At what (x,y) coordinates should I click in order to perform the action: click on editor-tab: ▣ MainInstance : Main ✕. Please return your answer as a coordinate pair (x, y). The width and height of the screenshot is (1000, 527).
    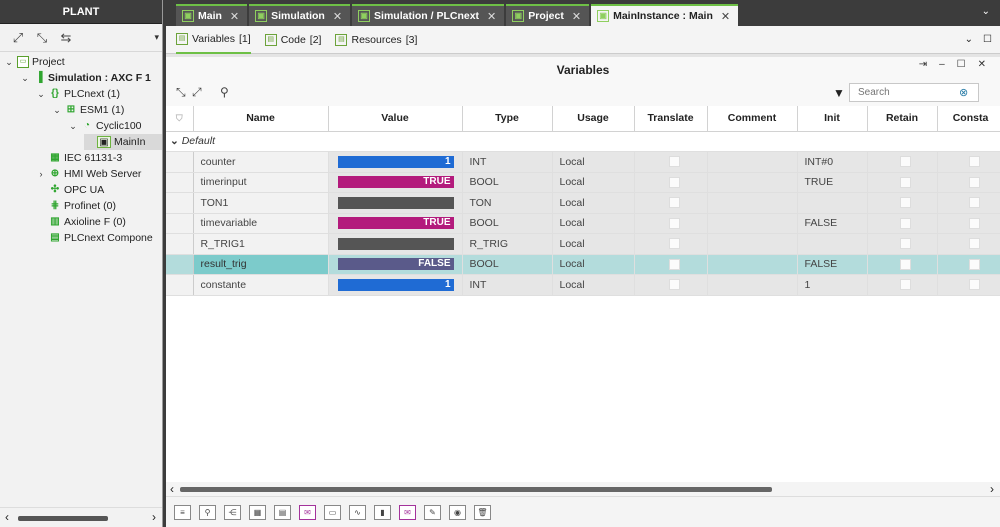
    Looking at the image, I should click on (665, 15).